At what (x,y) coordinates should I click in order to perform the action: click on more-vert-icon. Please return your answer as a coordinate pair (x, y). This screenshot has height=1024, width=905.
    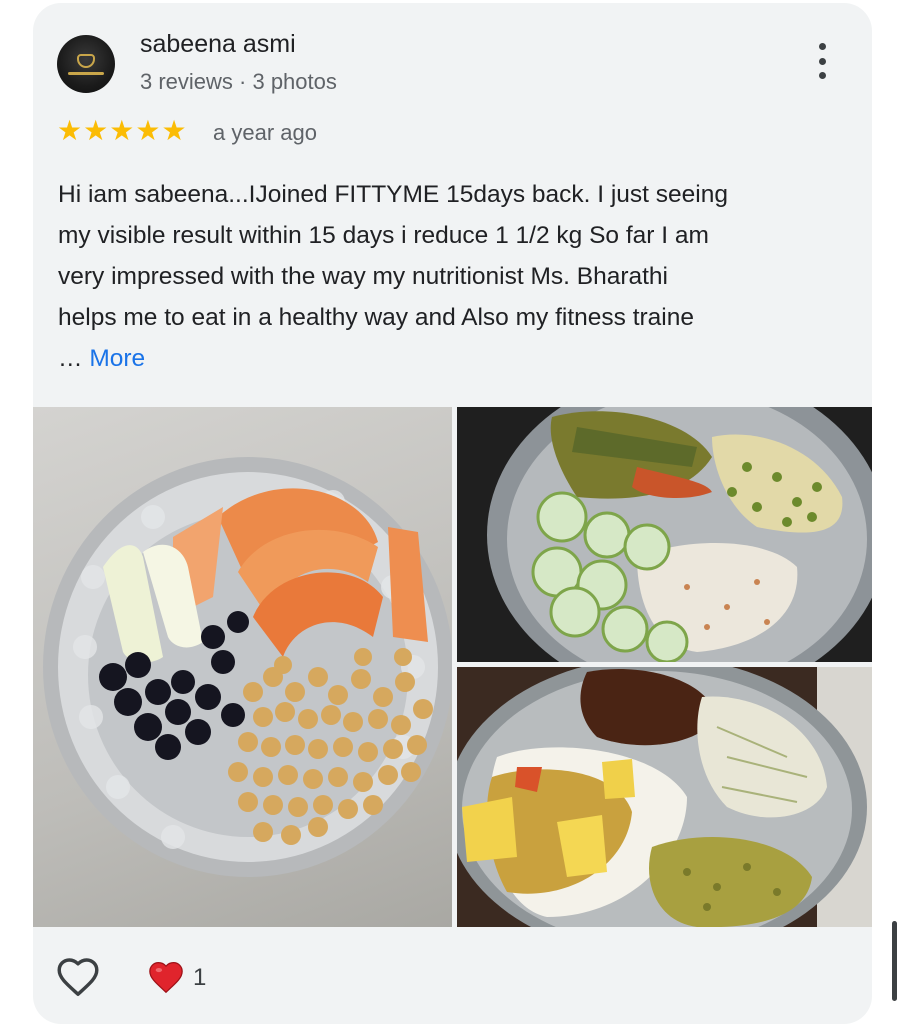
    Looking at the image, I should click on (822, 61).